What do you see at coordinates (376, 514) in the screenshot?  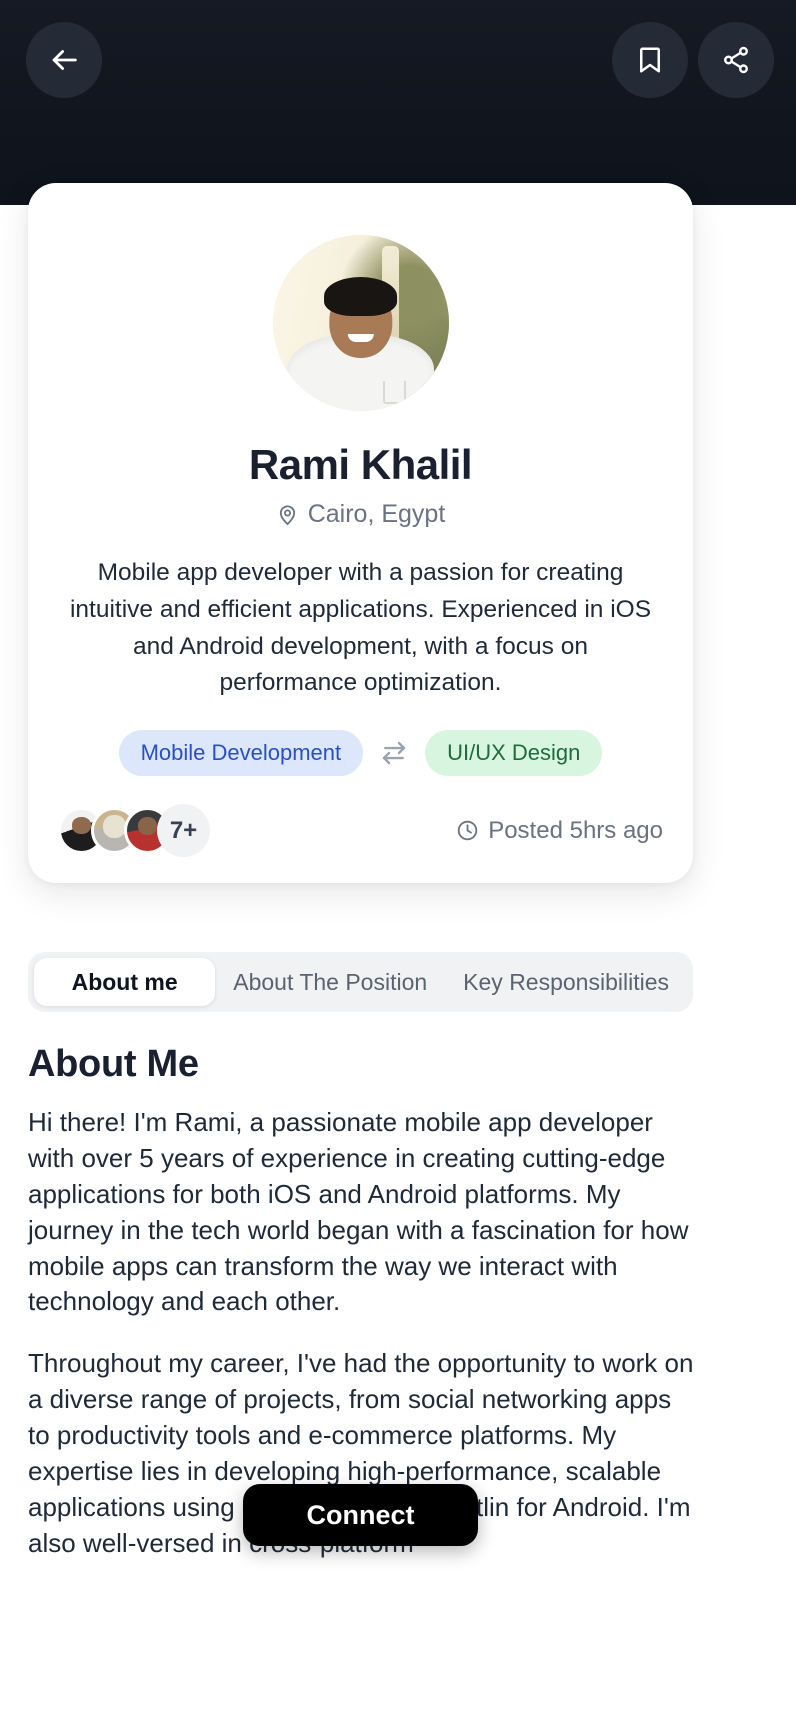 I see `profile-location-text: Cairo, Egypt` at bounding box center [376, 514].